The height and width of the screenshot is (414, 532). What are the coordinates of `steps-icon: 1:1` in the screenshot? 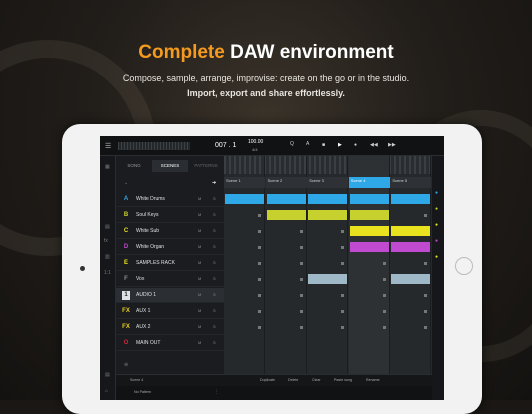 It's located at (107, 273).